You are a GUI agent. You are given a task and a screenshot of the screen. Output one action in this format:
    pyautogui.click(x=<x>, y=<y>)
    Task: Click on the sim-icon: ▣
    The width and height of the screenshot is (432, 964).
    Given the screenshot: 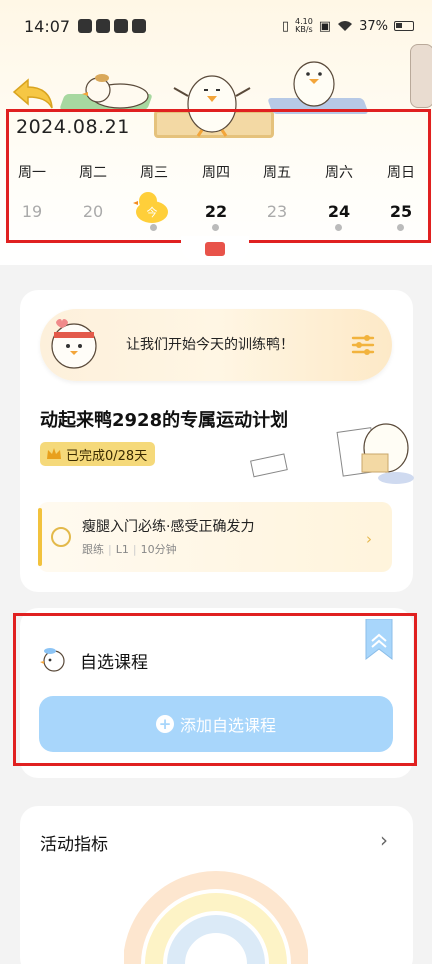 What is the action you would take?
    pyautogui.click(x=325, y=26)
    